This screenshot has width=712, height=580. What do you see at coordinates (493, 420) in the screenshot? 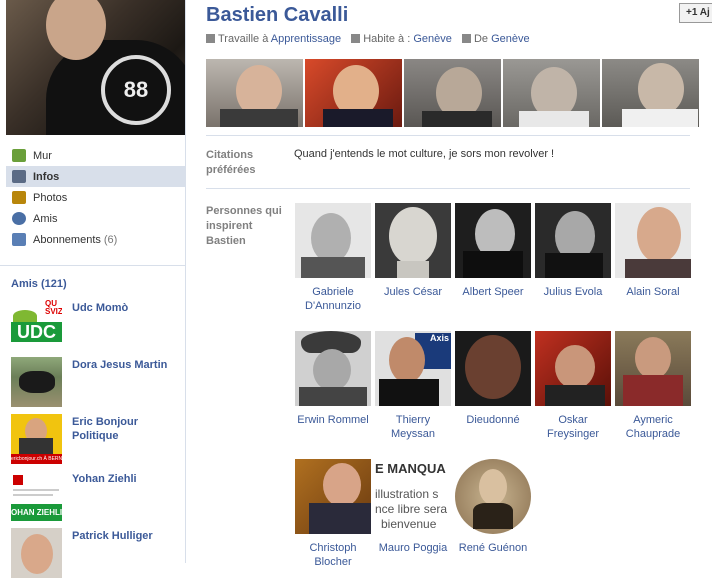
I see `inspiration-name: Dieudonné` at bounding box center [493, 420].